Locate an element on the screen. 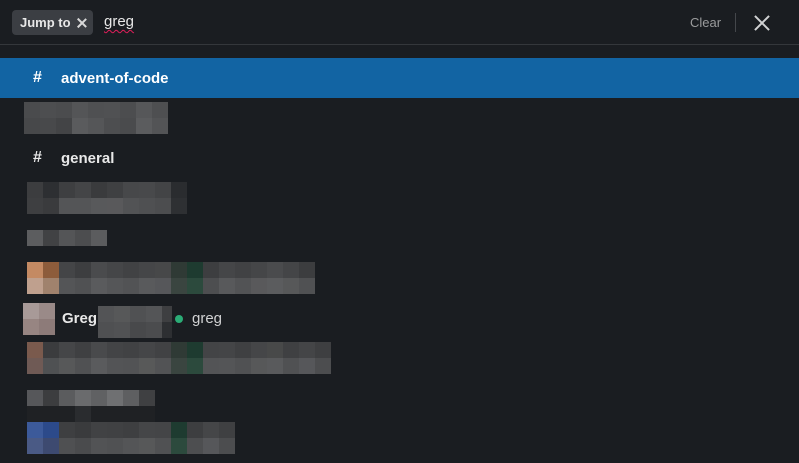 Image resolution: width=799 pixels, height=463 pixels. search-bar: Jump to greg Clear is located at coordinates (399, 22).